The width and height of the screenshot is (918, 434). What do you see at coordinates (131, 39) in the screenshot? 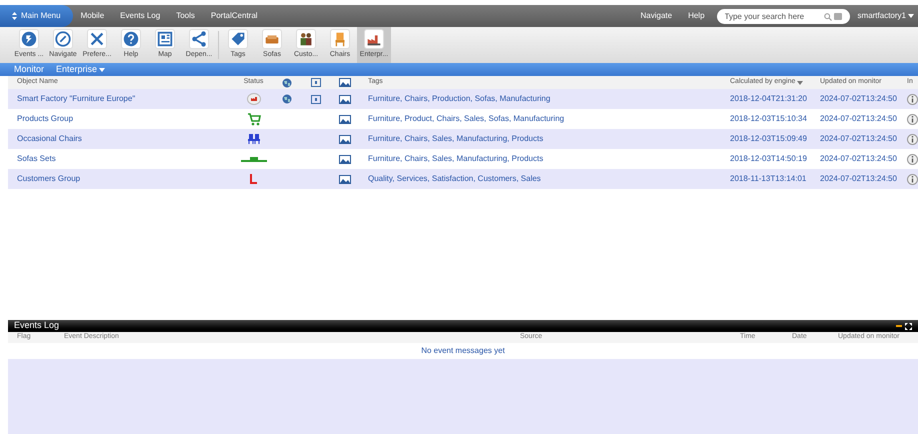
I see `help-icon` at bounding box center [131, 39].